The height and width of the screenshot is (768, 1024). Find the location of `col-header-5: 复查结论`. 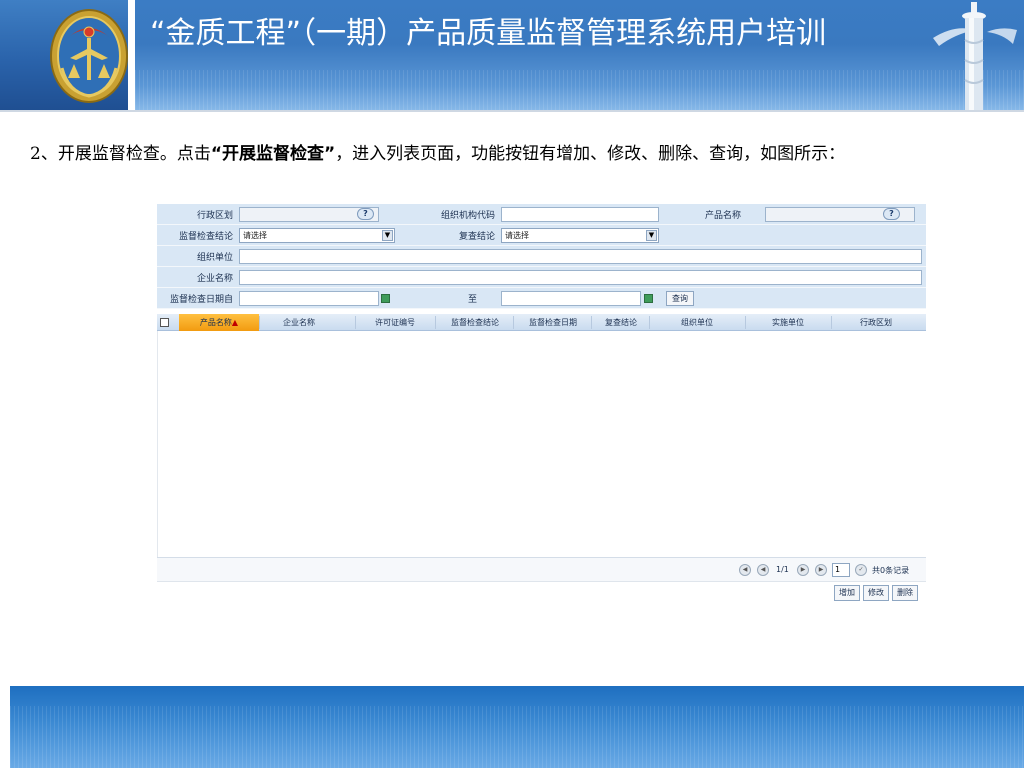

col-header-5: 复查结论 is located at coordinates (621, 322).